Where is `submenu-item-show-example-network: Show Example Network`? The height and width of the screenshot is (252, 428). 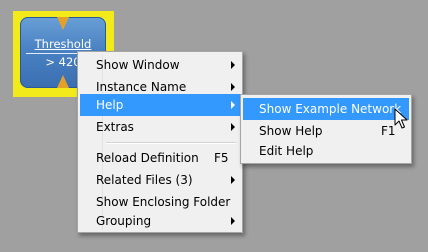
submenu-item-show-example-network: Show Example Network is located at coordinates (326, 109).